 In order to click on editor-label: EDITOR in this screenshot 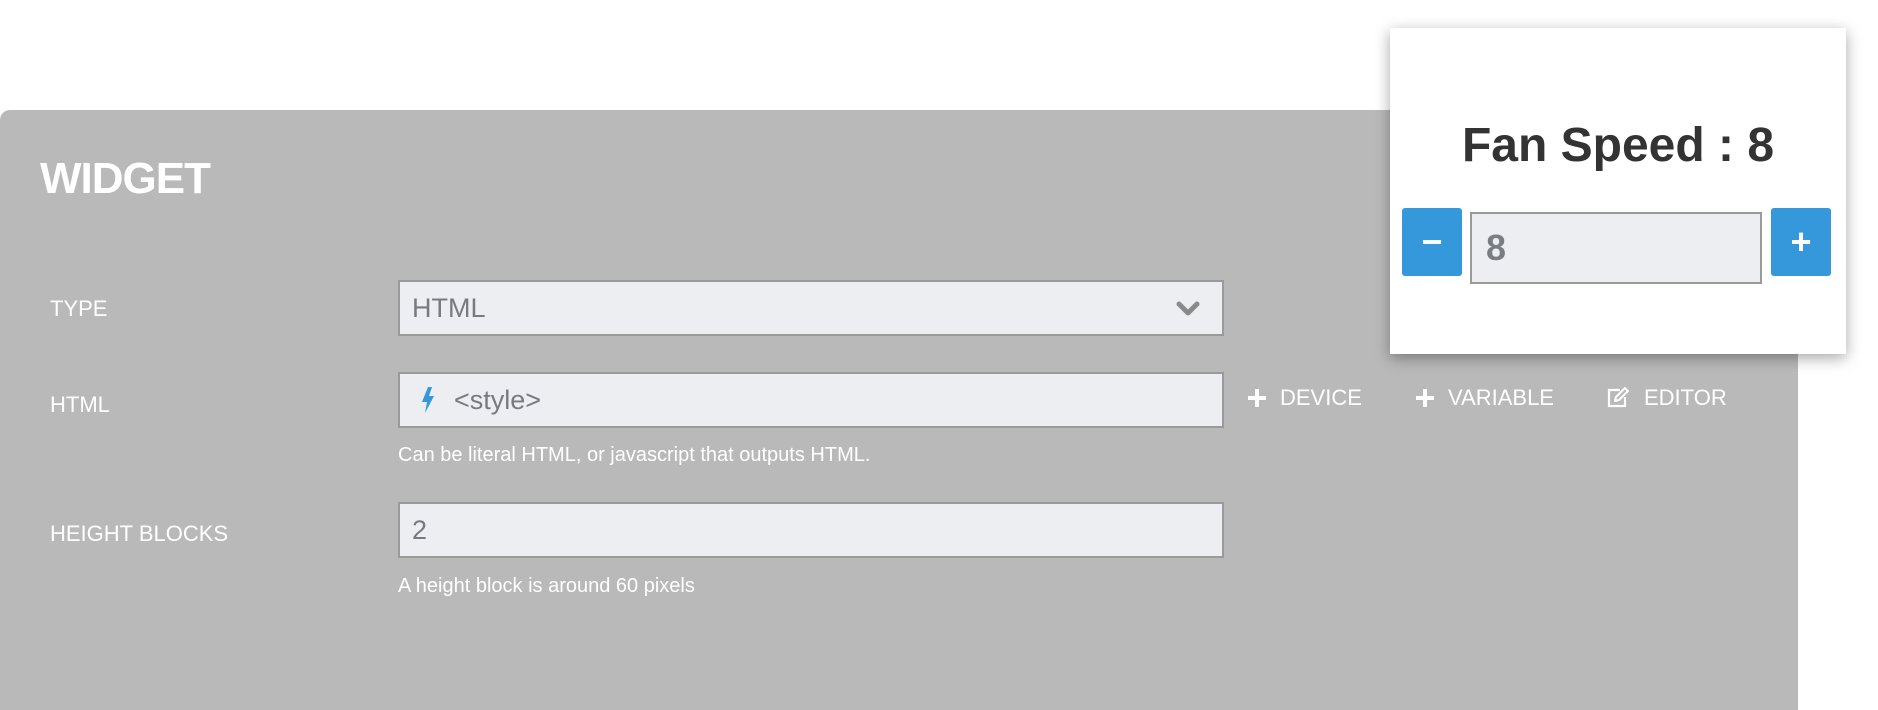, I will do `click(1685, 397)`.